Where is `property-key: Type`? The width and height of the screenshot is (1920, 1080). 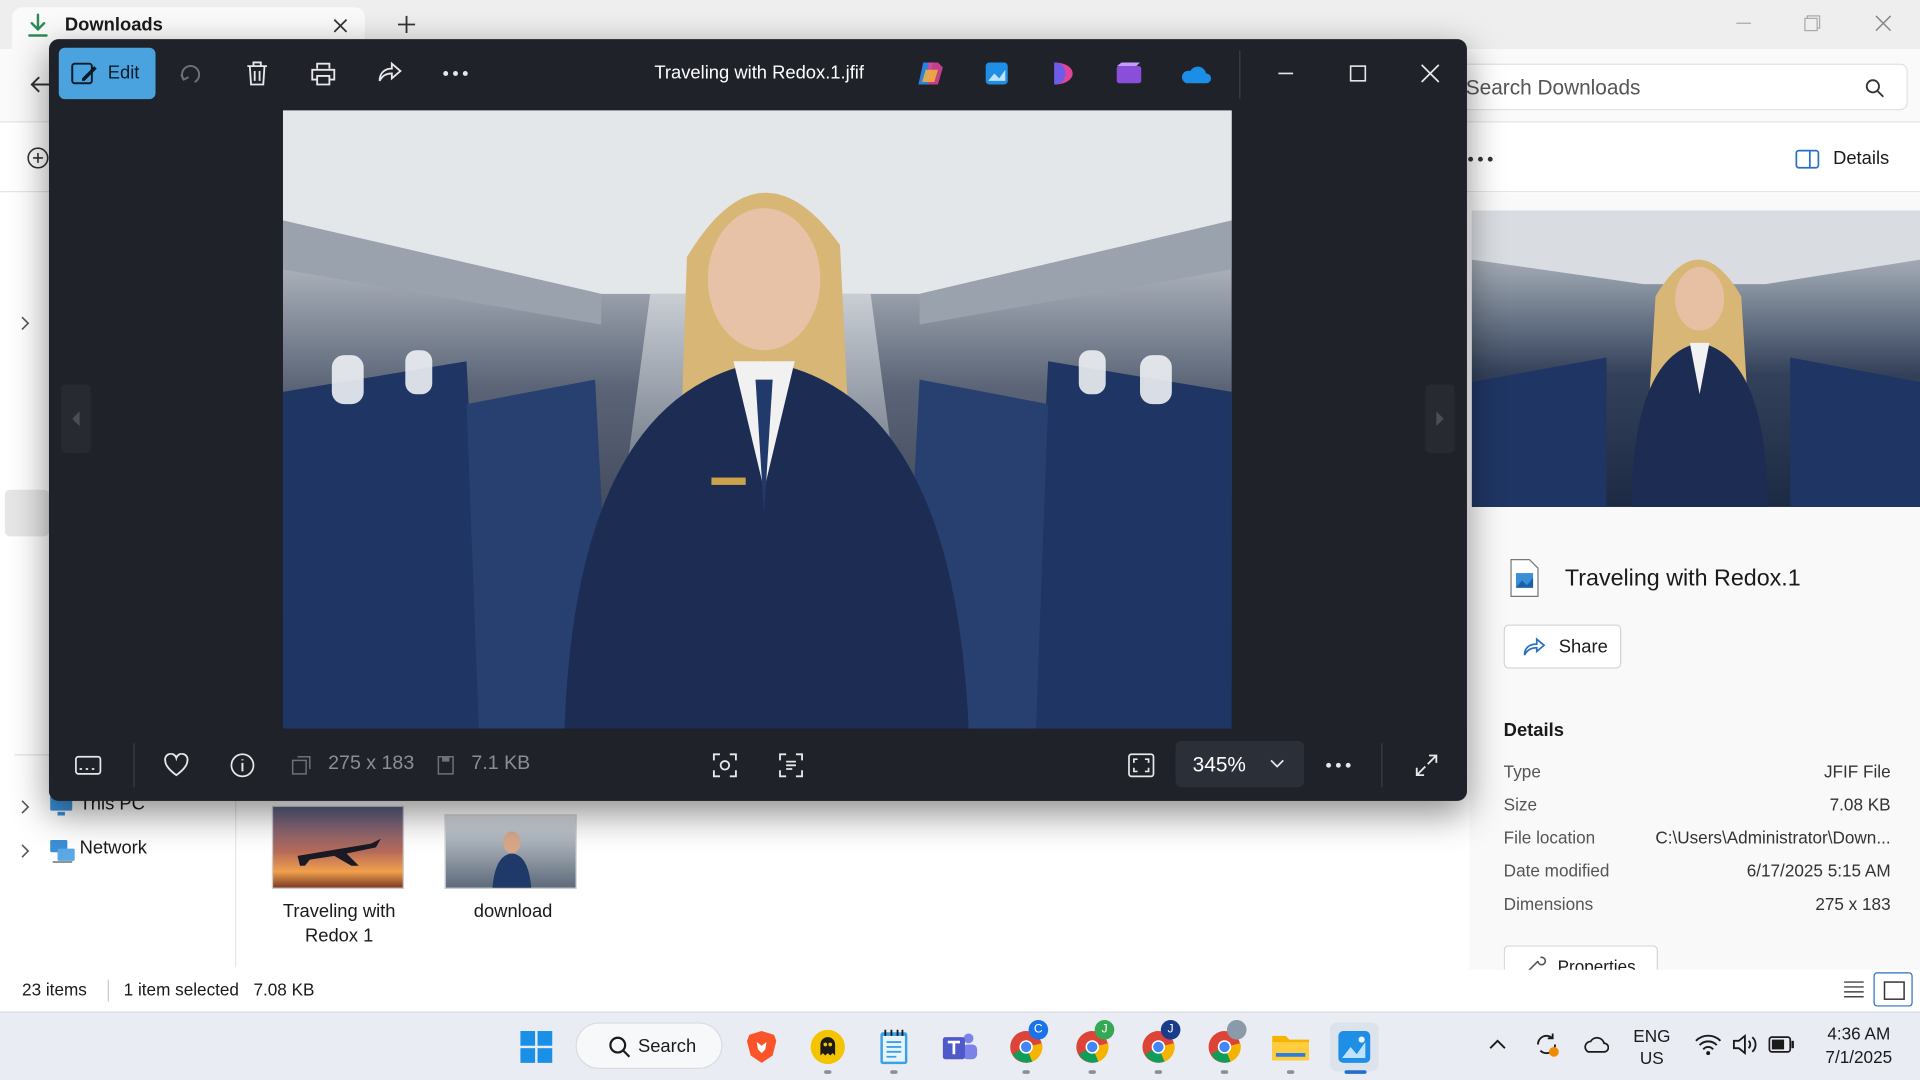 property-key: Type is located at coordinates (1522, 771).